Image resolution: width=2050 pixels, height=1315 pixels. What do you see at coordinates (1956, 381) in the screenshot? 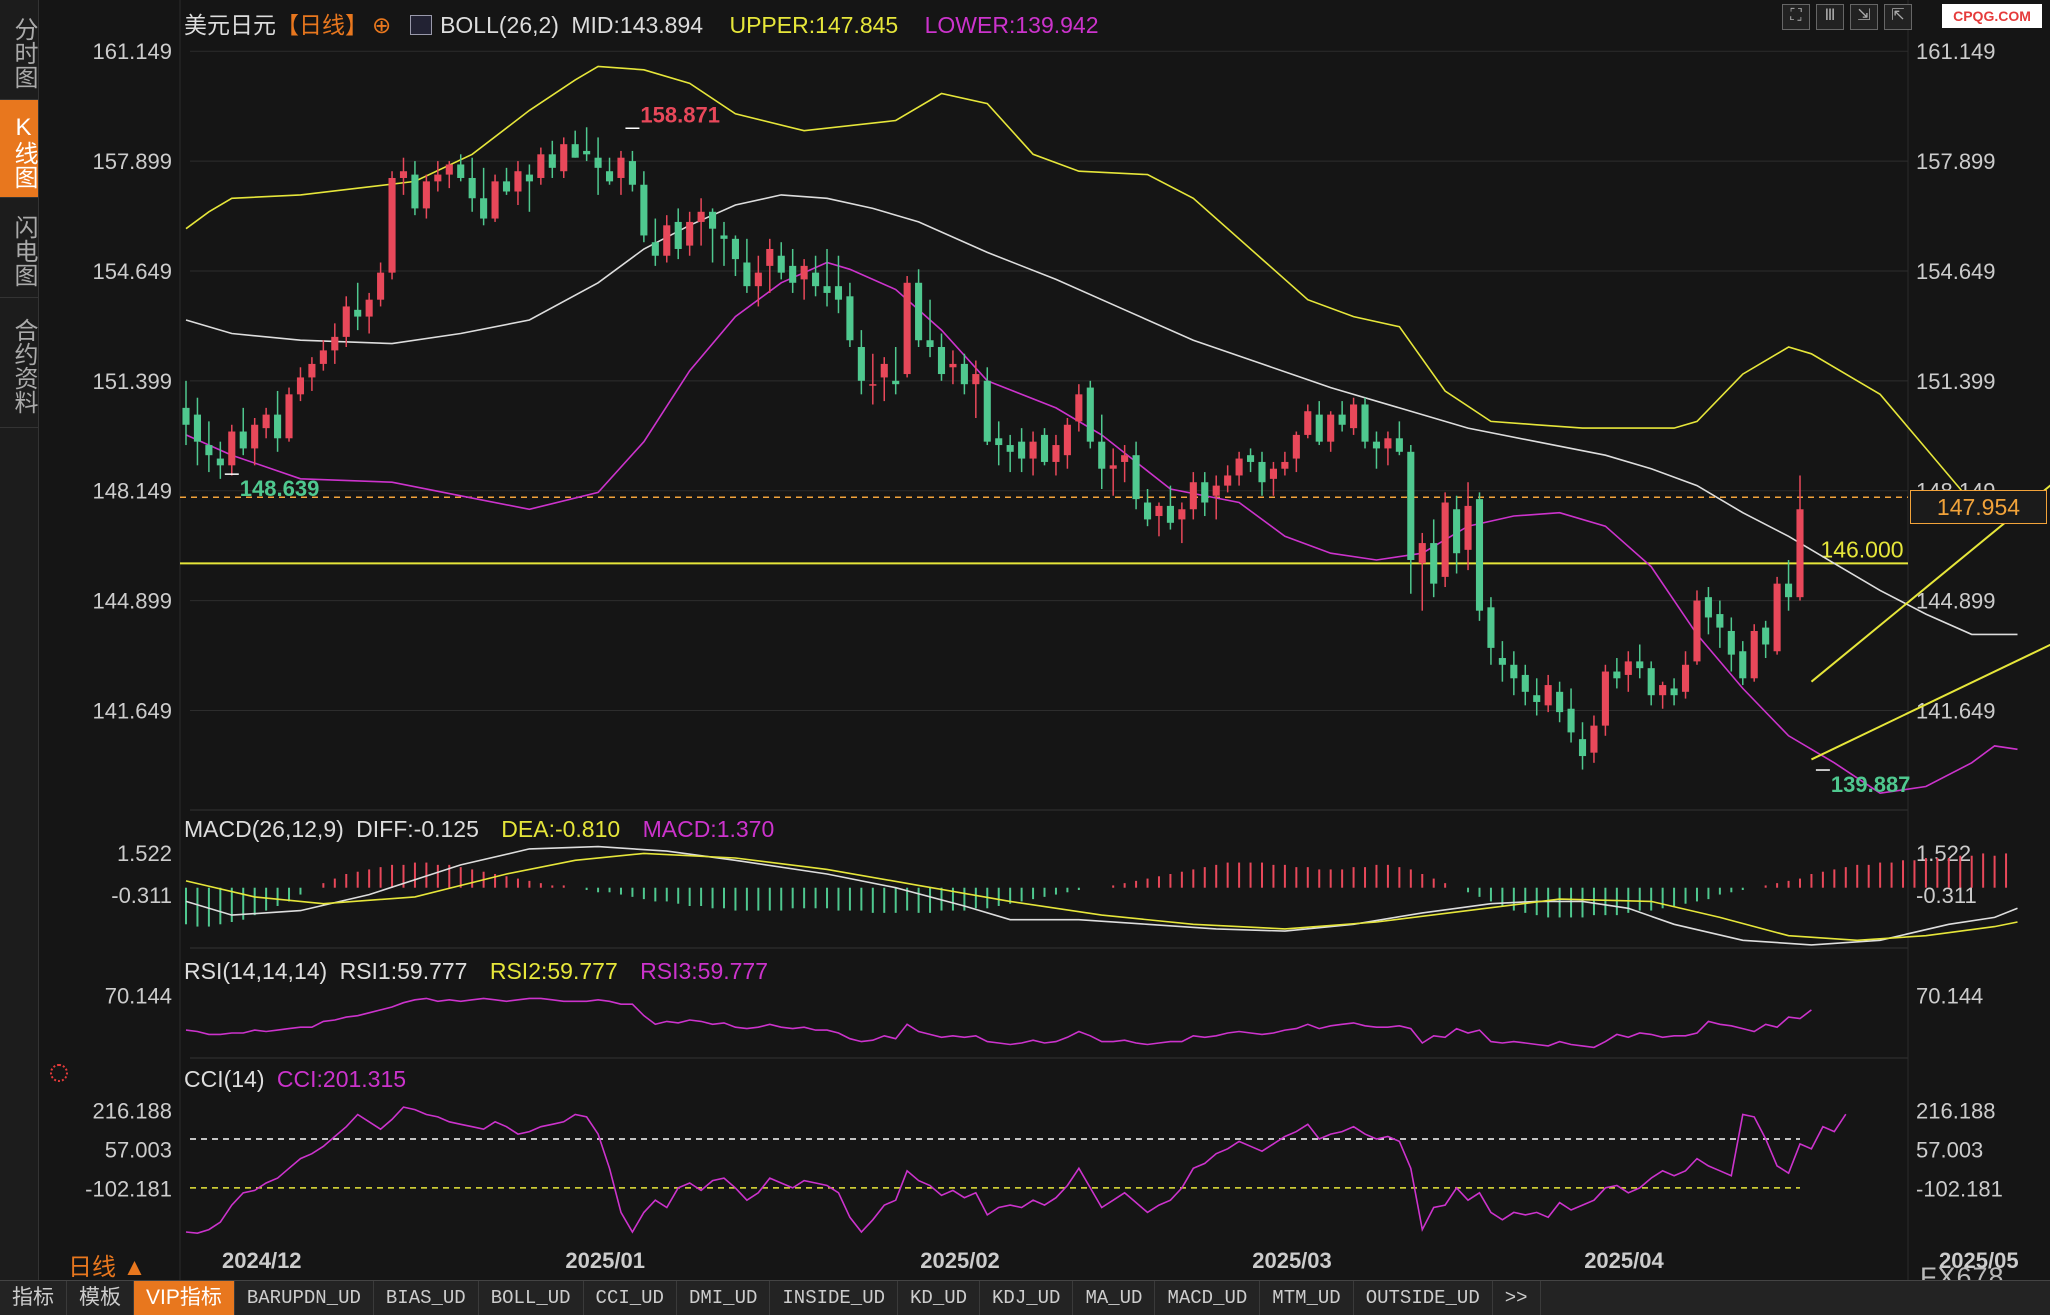
I see `price-ytick-right-3: 151.399` at bounding box center [1956, 381].